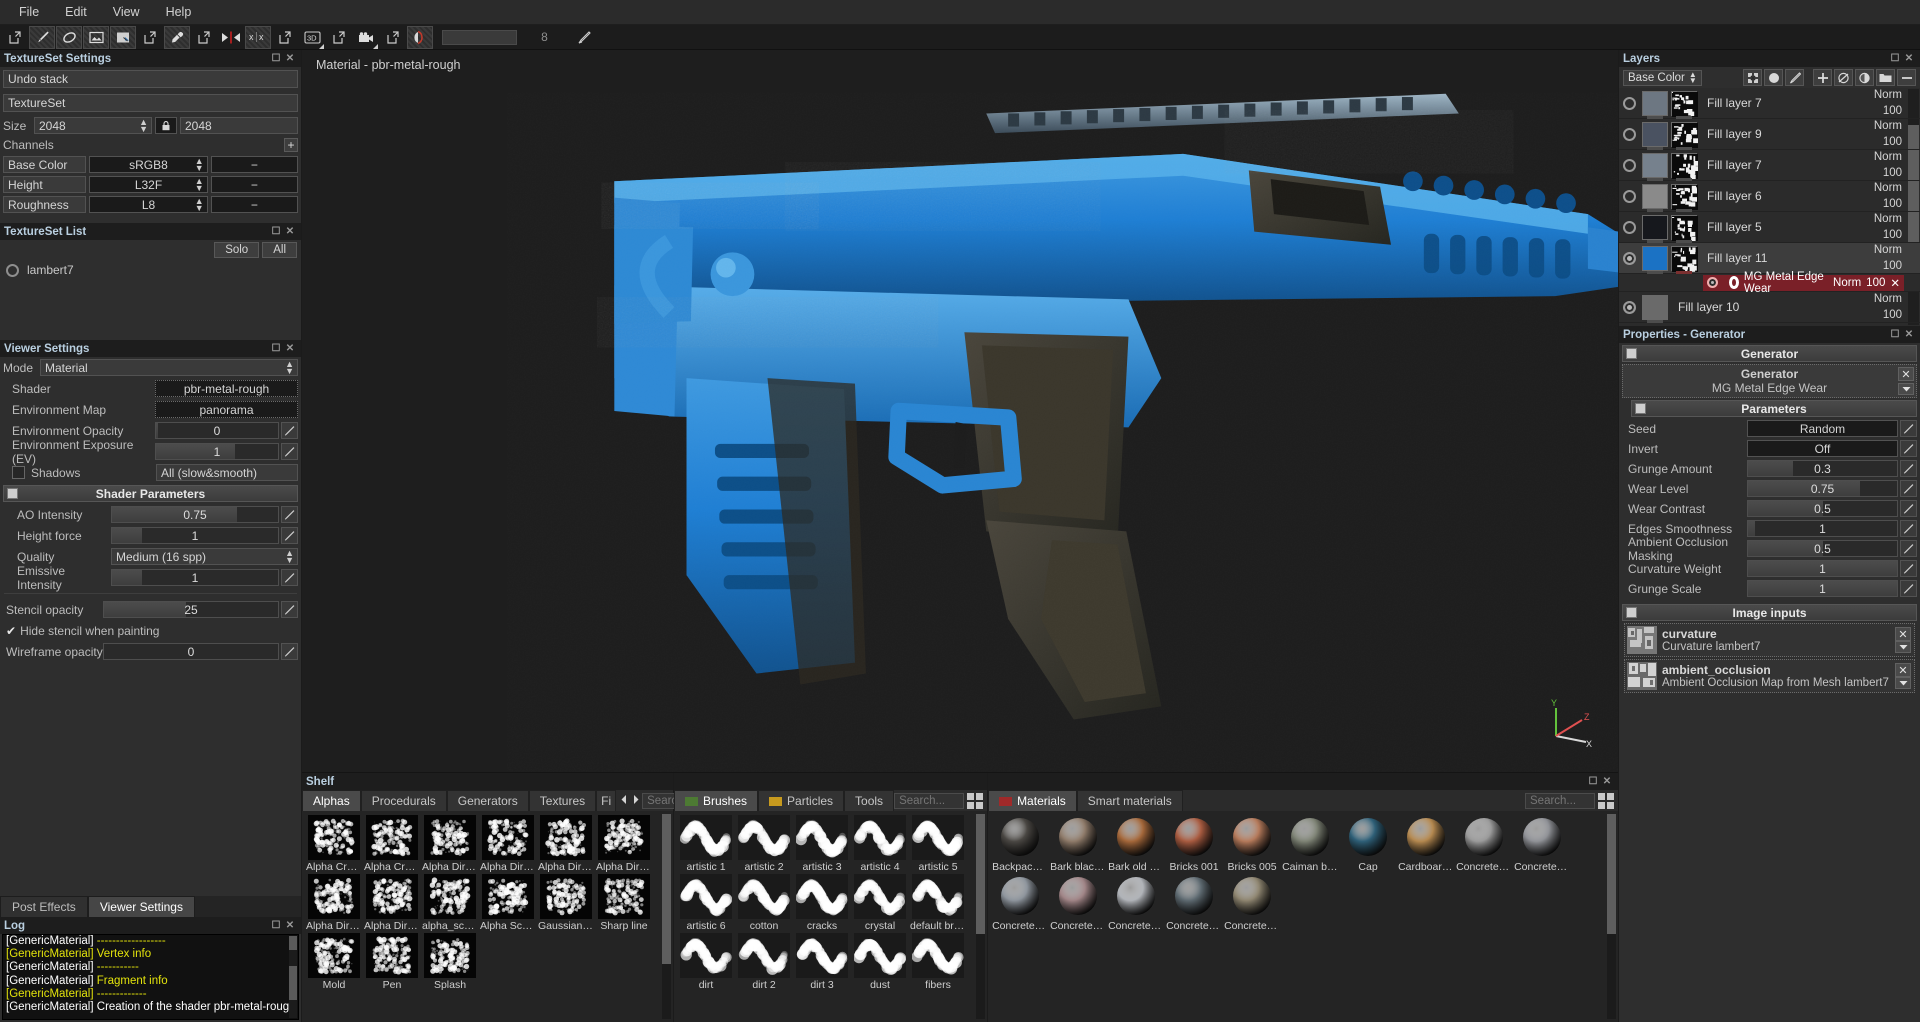 Image resolution: width=1920 pixels, height=1022 pixels. What do you see at coordinates (880, 962) in the screenshot?
I see `brush-item: dust` at bounding box center [880, 962].